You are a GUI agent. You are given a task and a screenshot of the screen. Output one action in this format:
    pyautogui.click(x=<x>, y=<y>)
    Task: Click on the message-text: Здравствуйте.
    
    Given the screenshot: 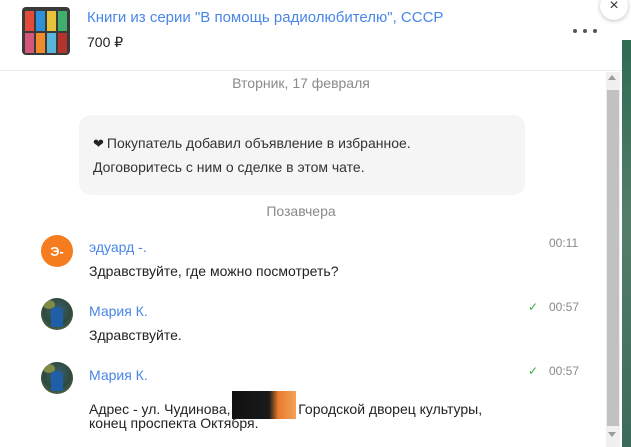 What is the action you would take?
    pyautogui.click(x=135, y=335)
    